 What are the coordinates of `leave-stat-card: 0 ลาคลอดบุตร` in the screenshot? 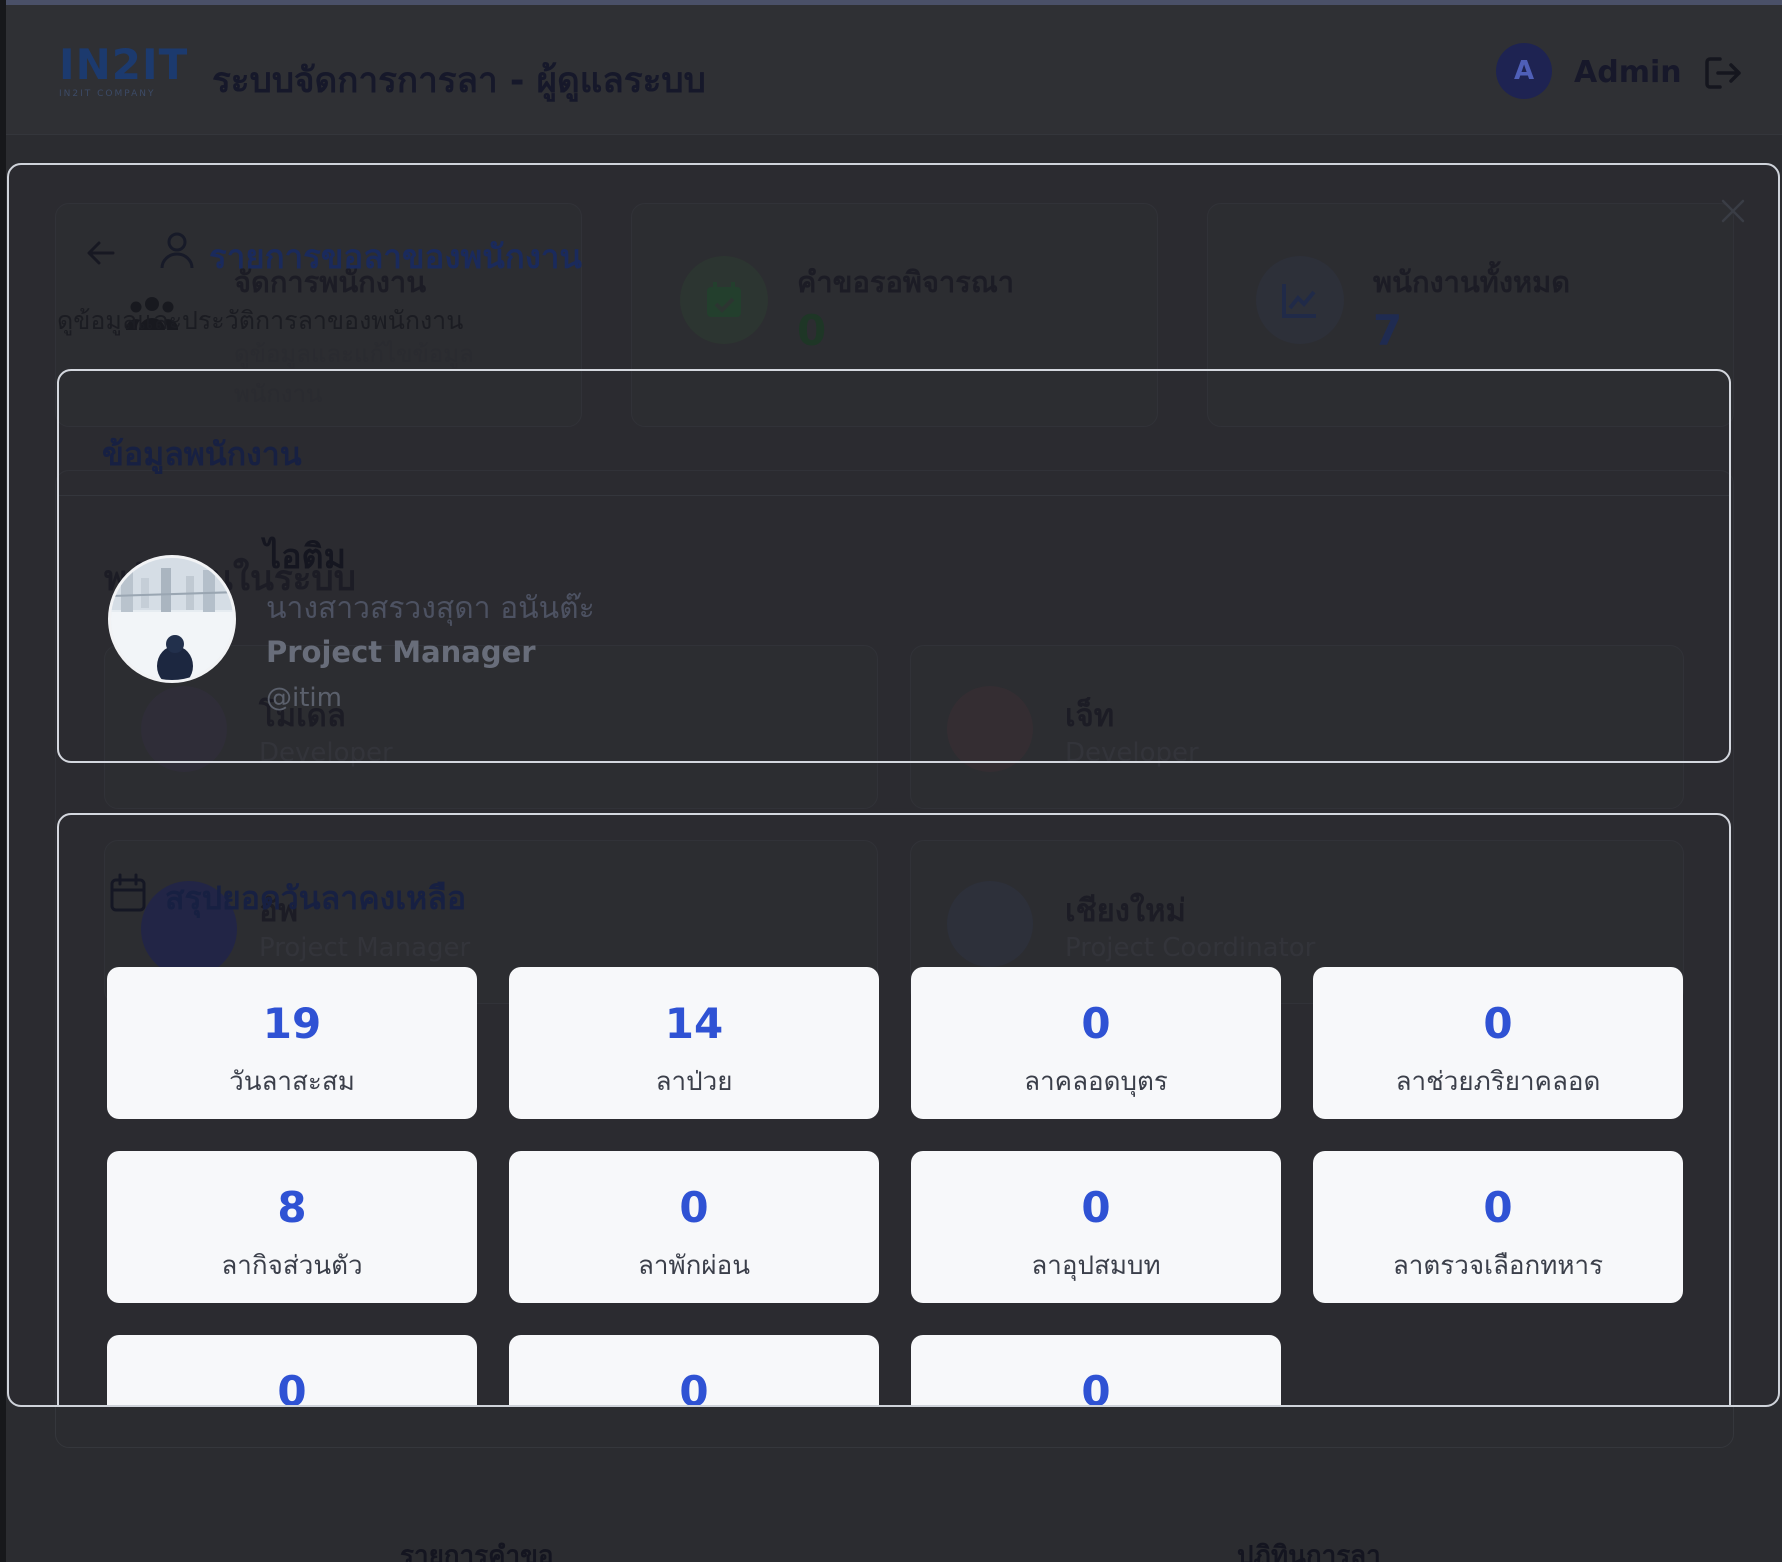 It's located at (1096, 1043).